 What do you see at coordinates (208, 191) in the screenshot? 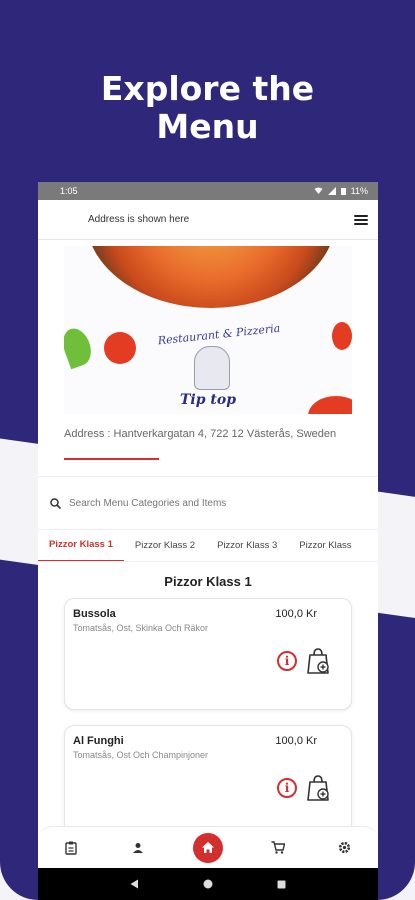
I see `status-bar: 1:05 11%` at bounding box center [208, 191].